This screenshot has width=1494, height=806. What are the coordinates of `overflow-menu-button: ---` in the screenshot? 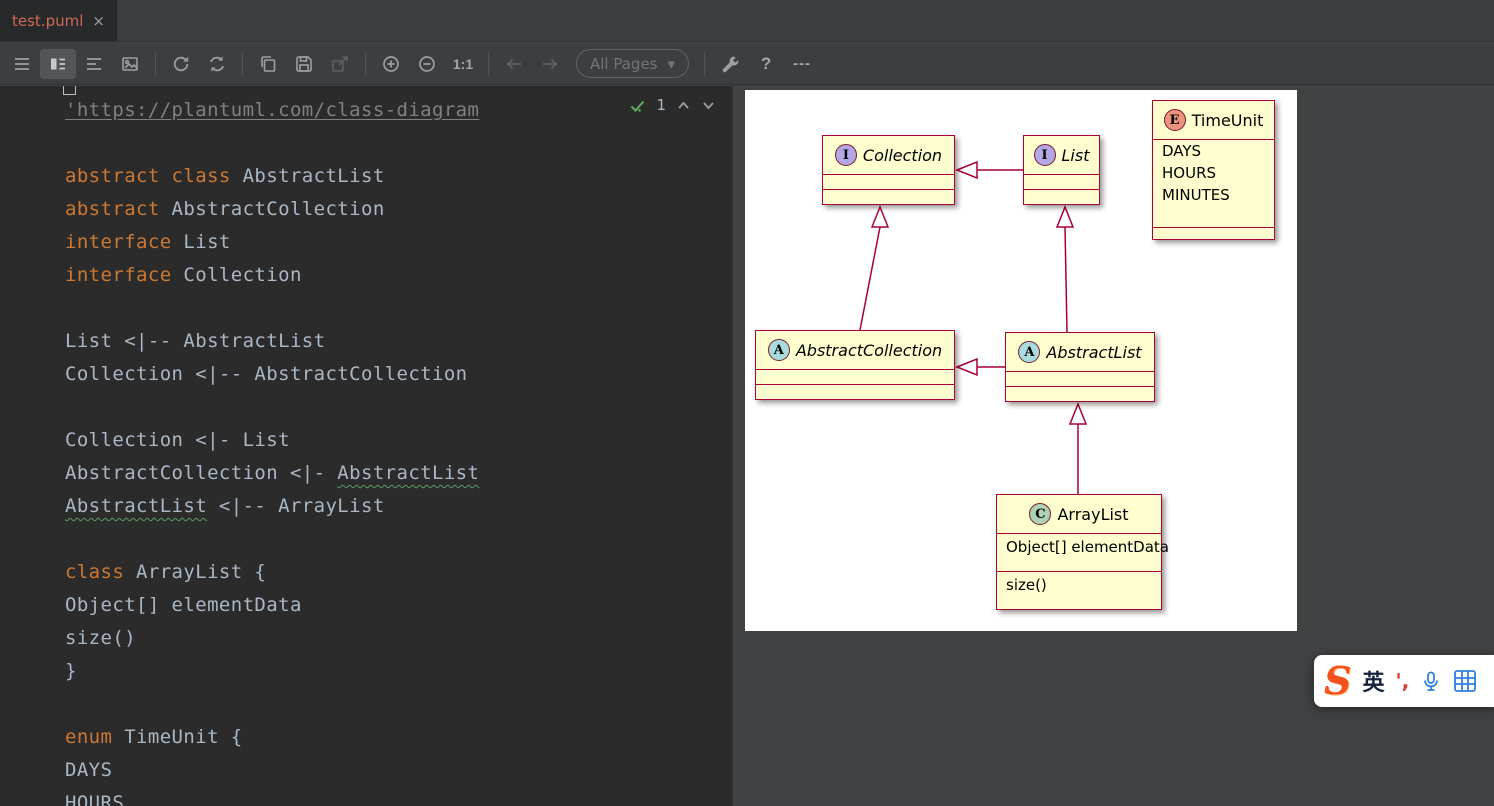 It's located at (802, 64).